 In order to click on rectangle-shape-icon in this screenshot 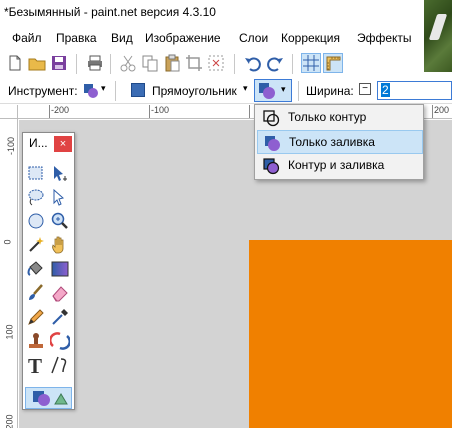, I will do `click(138, 90)`.